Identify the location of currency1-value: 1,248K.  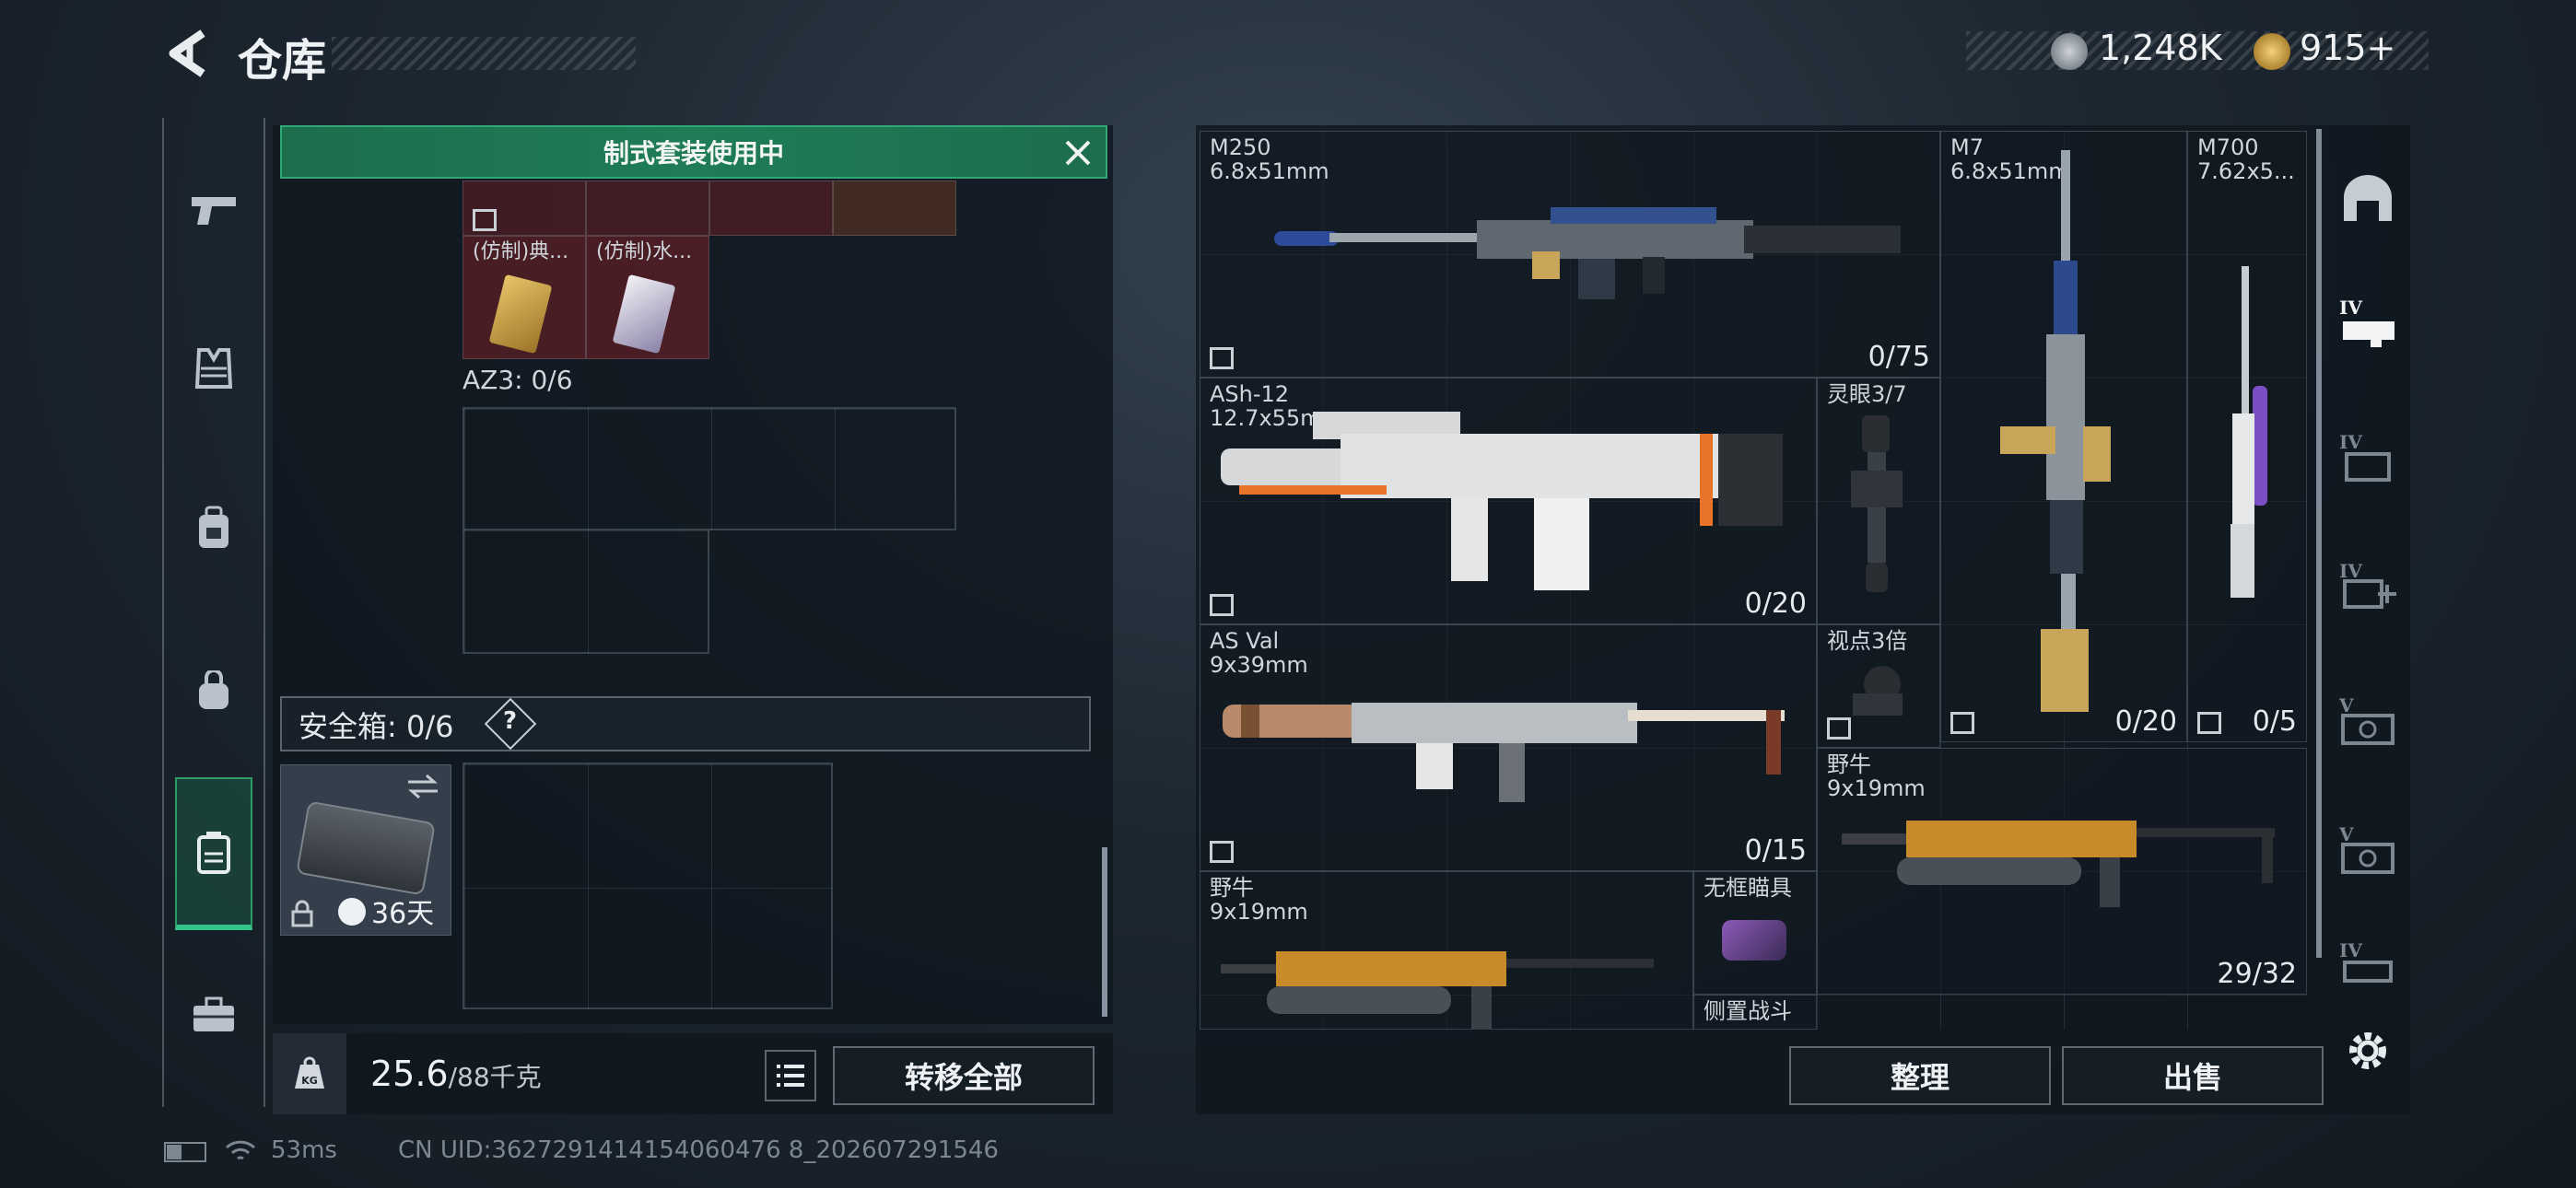
(2160, 48).